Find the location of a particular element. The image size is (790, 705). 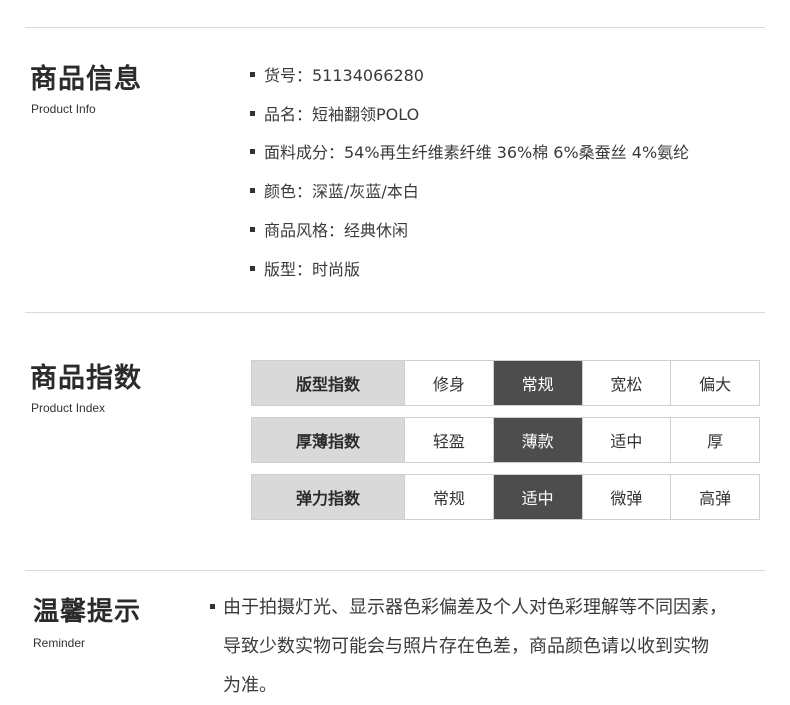

info-item: 品名：短袖翻领POLO is located at coordinates (334, 113).